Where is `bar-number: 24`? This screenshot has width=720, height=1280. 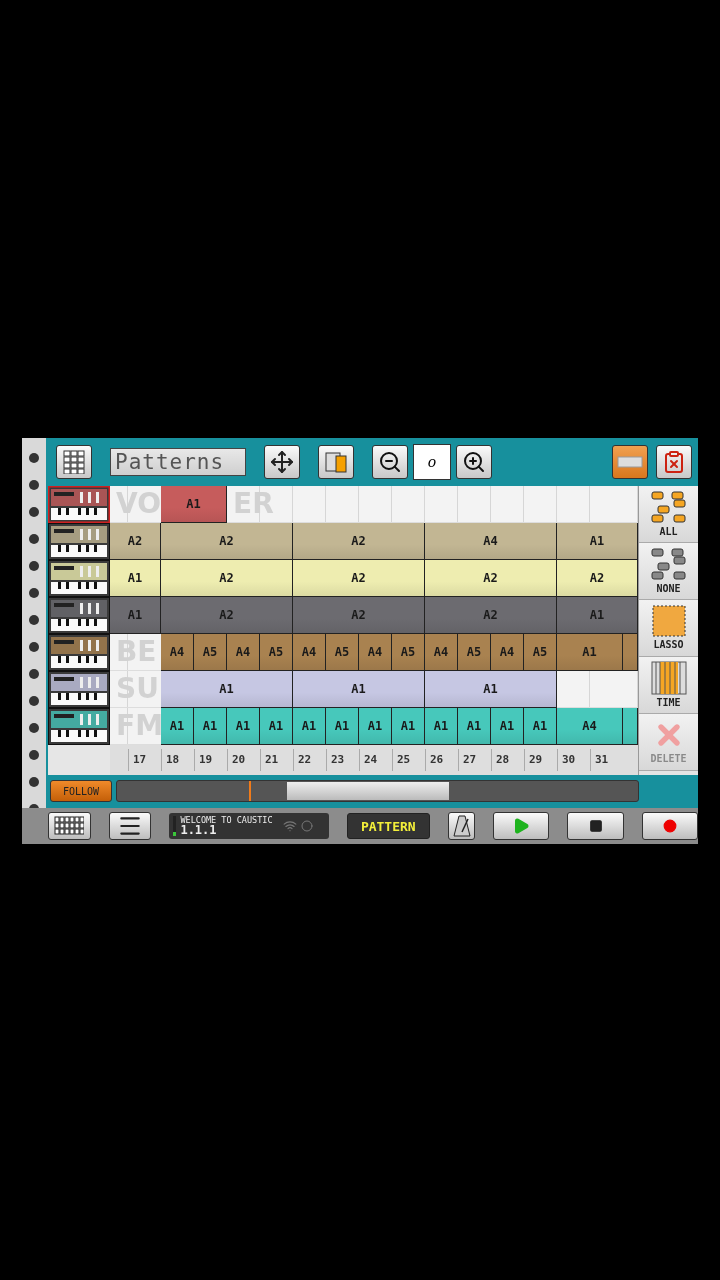
bar-number: 24 is located at coordinates (375, 759).